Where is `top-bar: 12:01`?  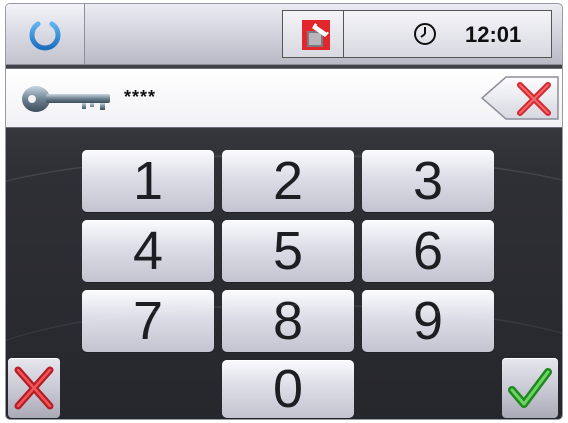 top-bar: 12:01 is located at coordinates (284, 34).